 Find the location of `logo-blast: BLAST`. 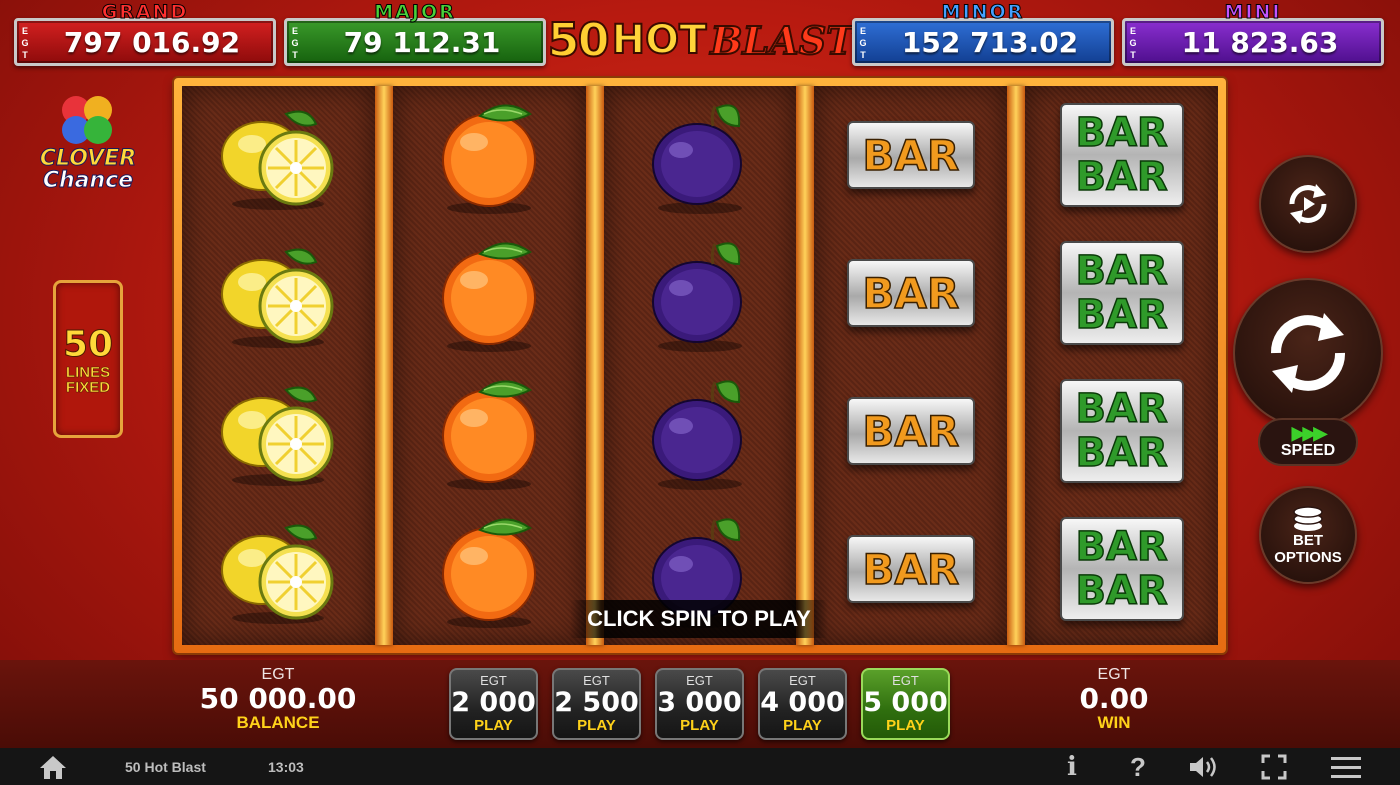

logo-blast: BLAST is located at coordinates (782, 40).